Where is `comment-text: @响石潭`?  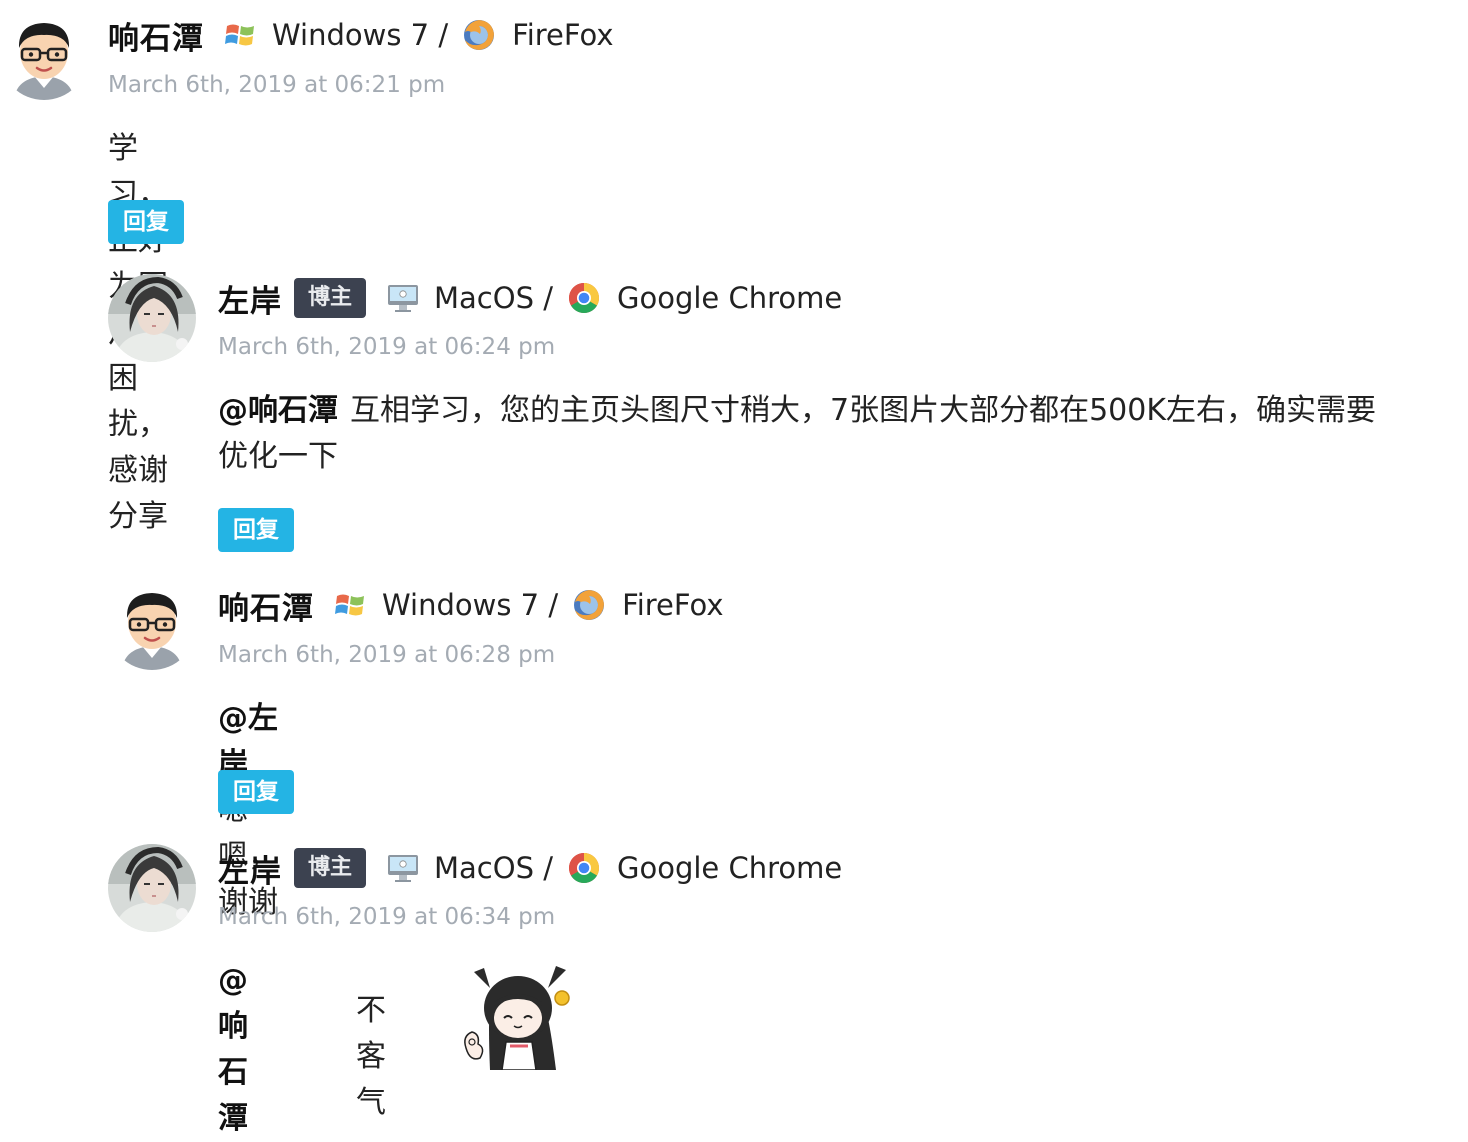
comment-text: @响石潭 is located at coordinates (239, 1050).